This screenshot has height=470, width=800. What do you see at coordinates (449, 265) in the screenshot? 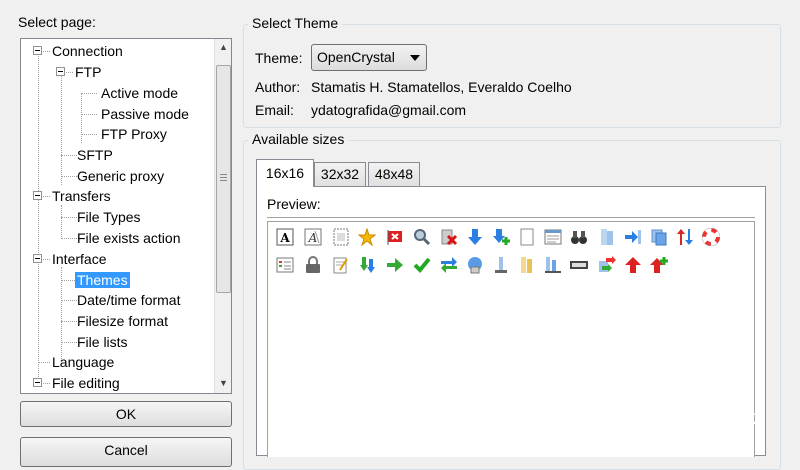
I see `swap-icon` at bounding box center [449, 265].